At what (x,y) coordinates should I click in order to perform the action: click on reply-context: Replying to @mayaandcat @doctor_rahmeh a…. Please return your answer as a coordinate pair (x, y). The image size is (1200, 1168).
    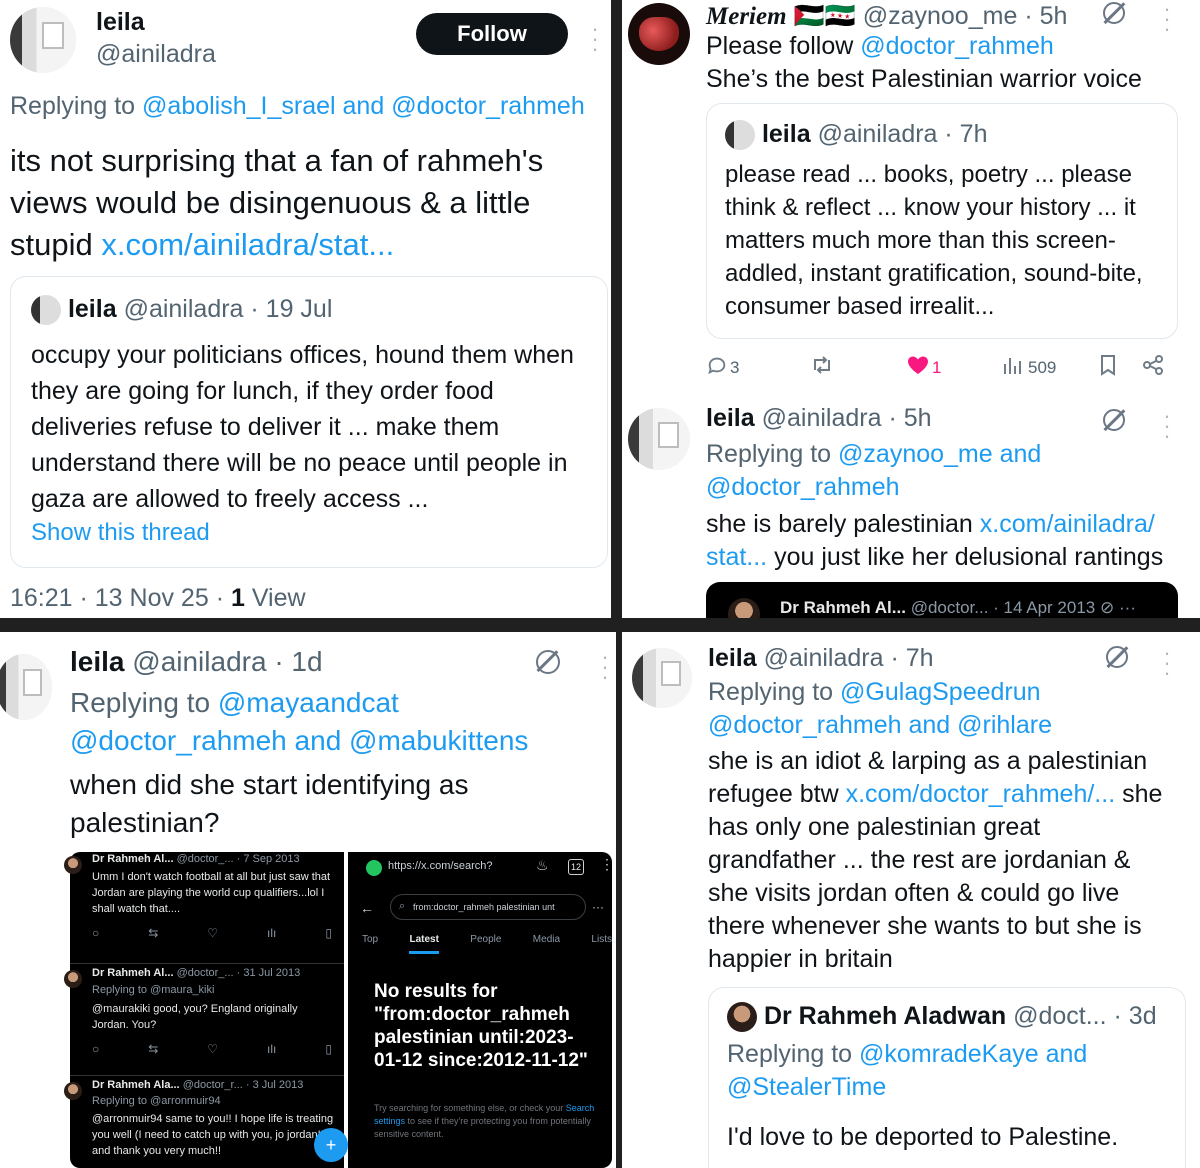
    Looking at the image, I should click on (299, 722).